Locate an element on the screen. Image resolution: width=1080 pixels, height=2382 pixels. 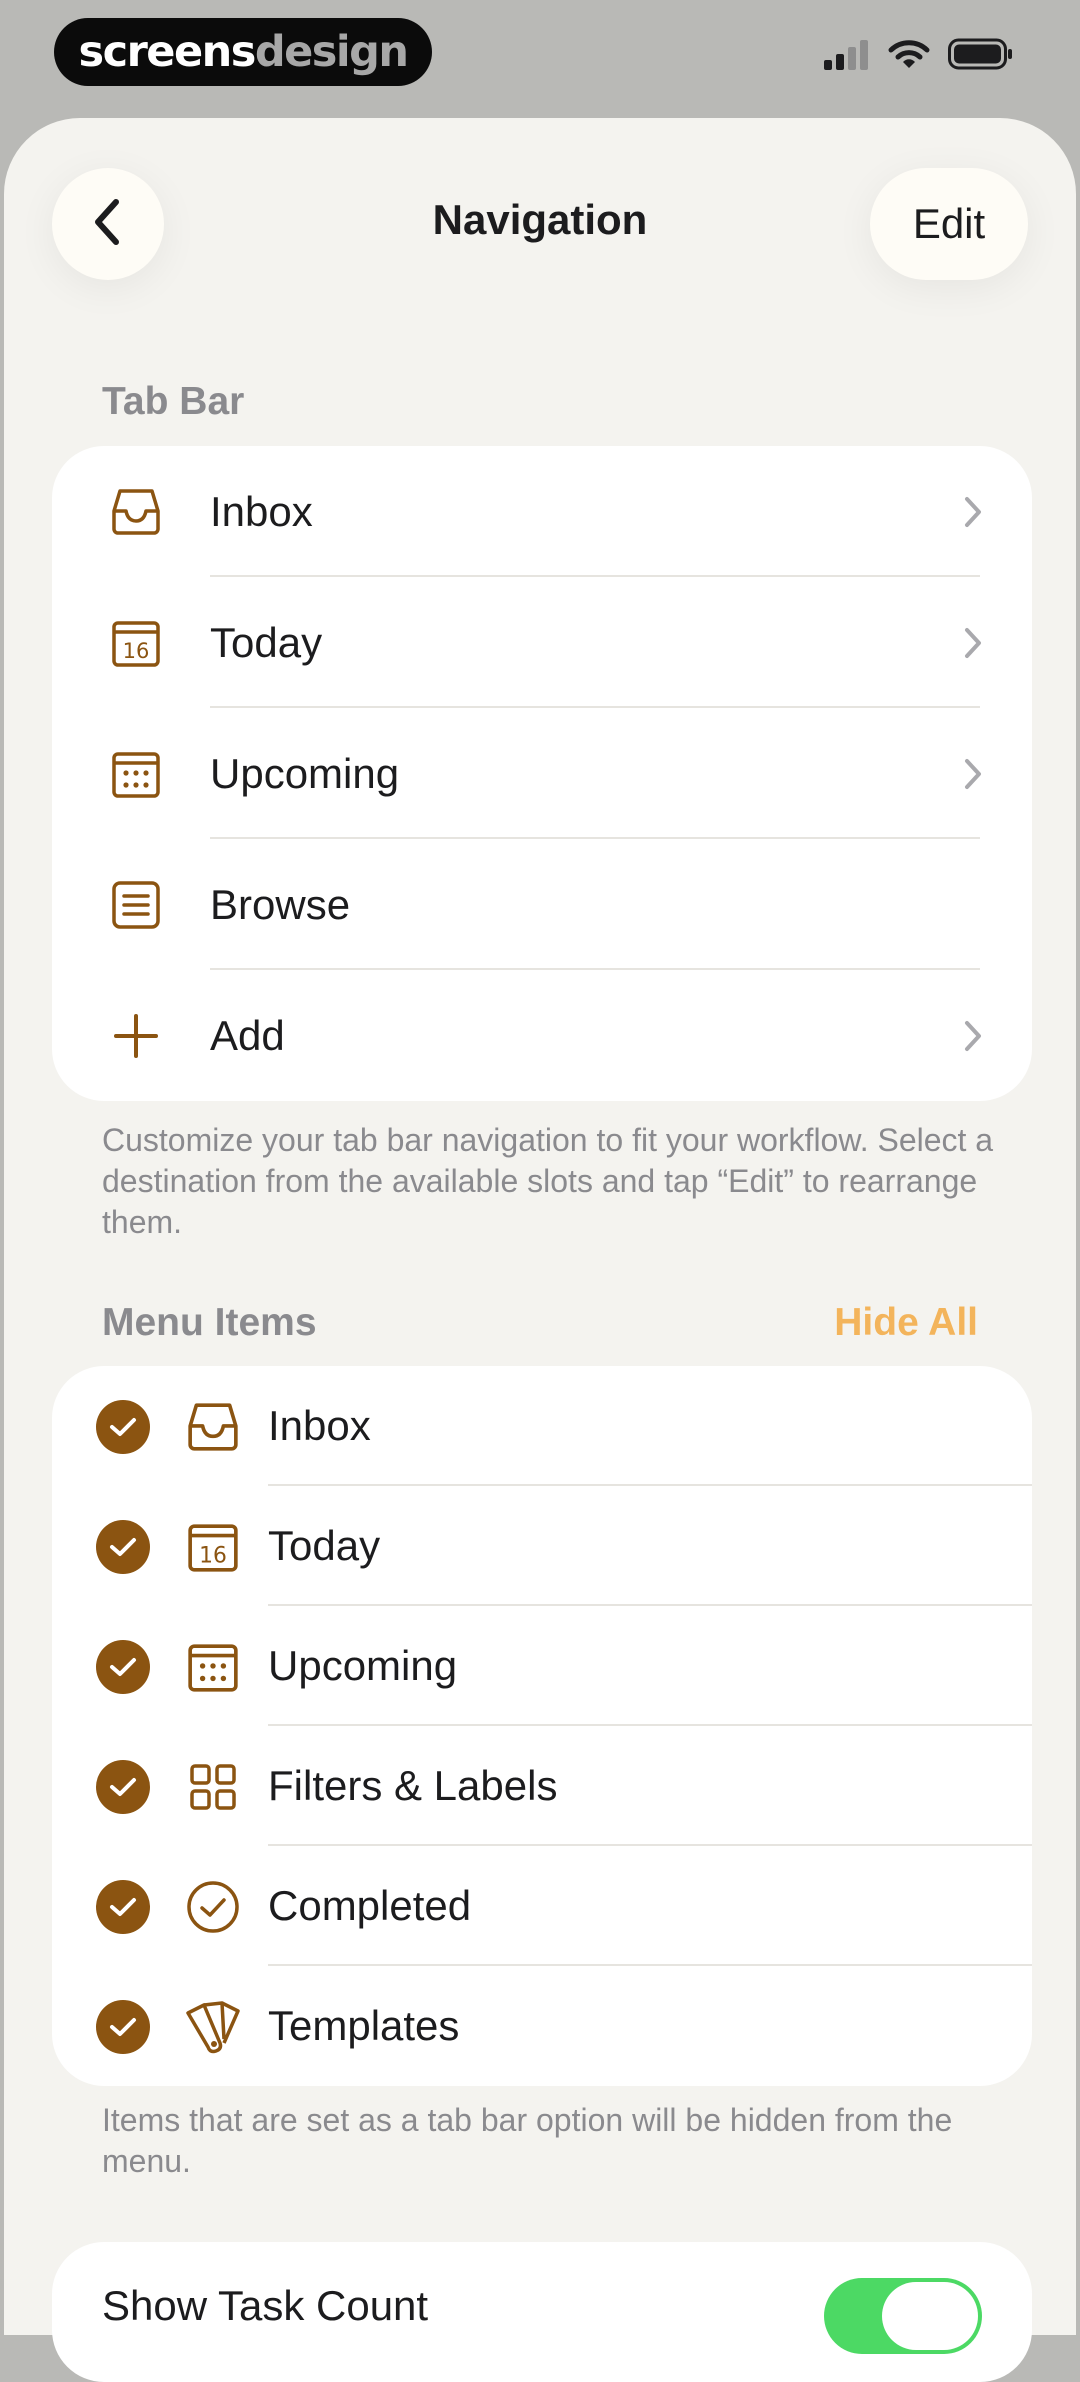
tab-bar-item-add: Add is located at coordinates (542, 1035).